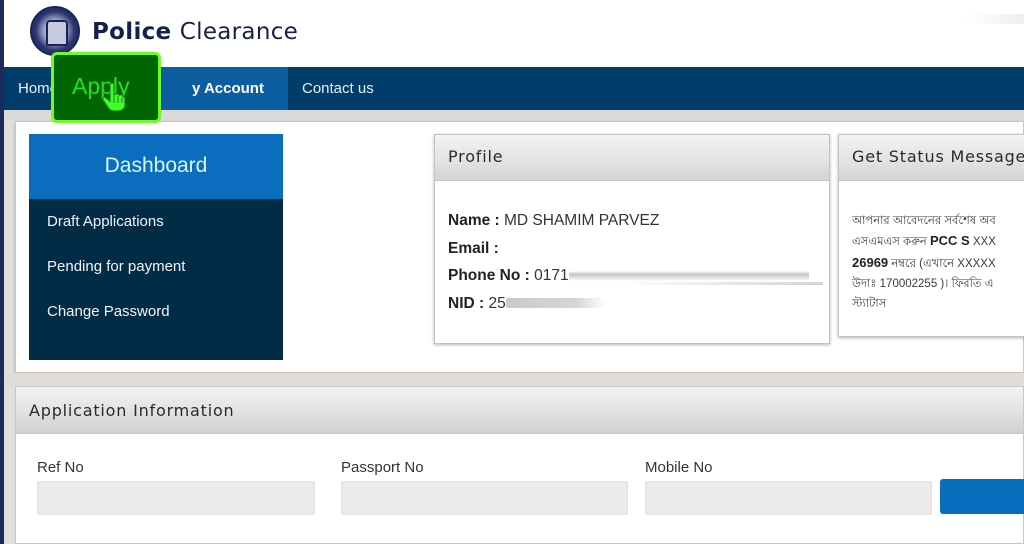 The width and height of the screenshot is (1024, 544). What do you see at coordinates (2, 272) in the screenshot?
I see `window-left-edge` at bounding box center [2, 272].